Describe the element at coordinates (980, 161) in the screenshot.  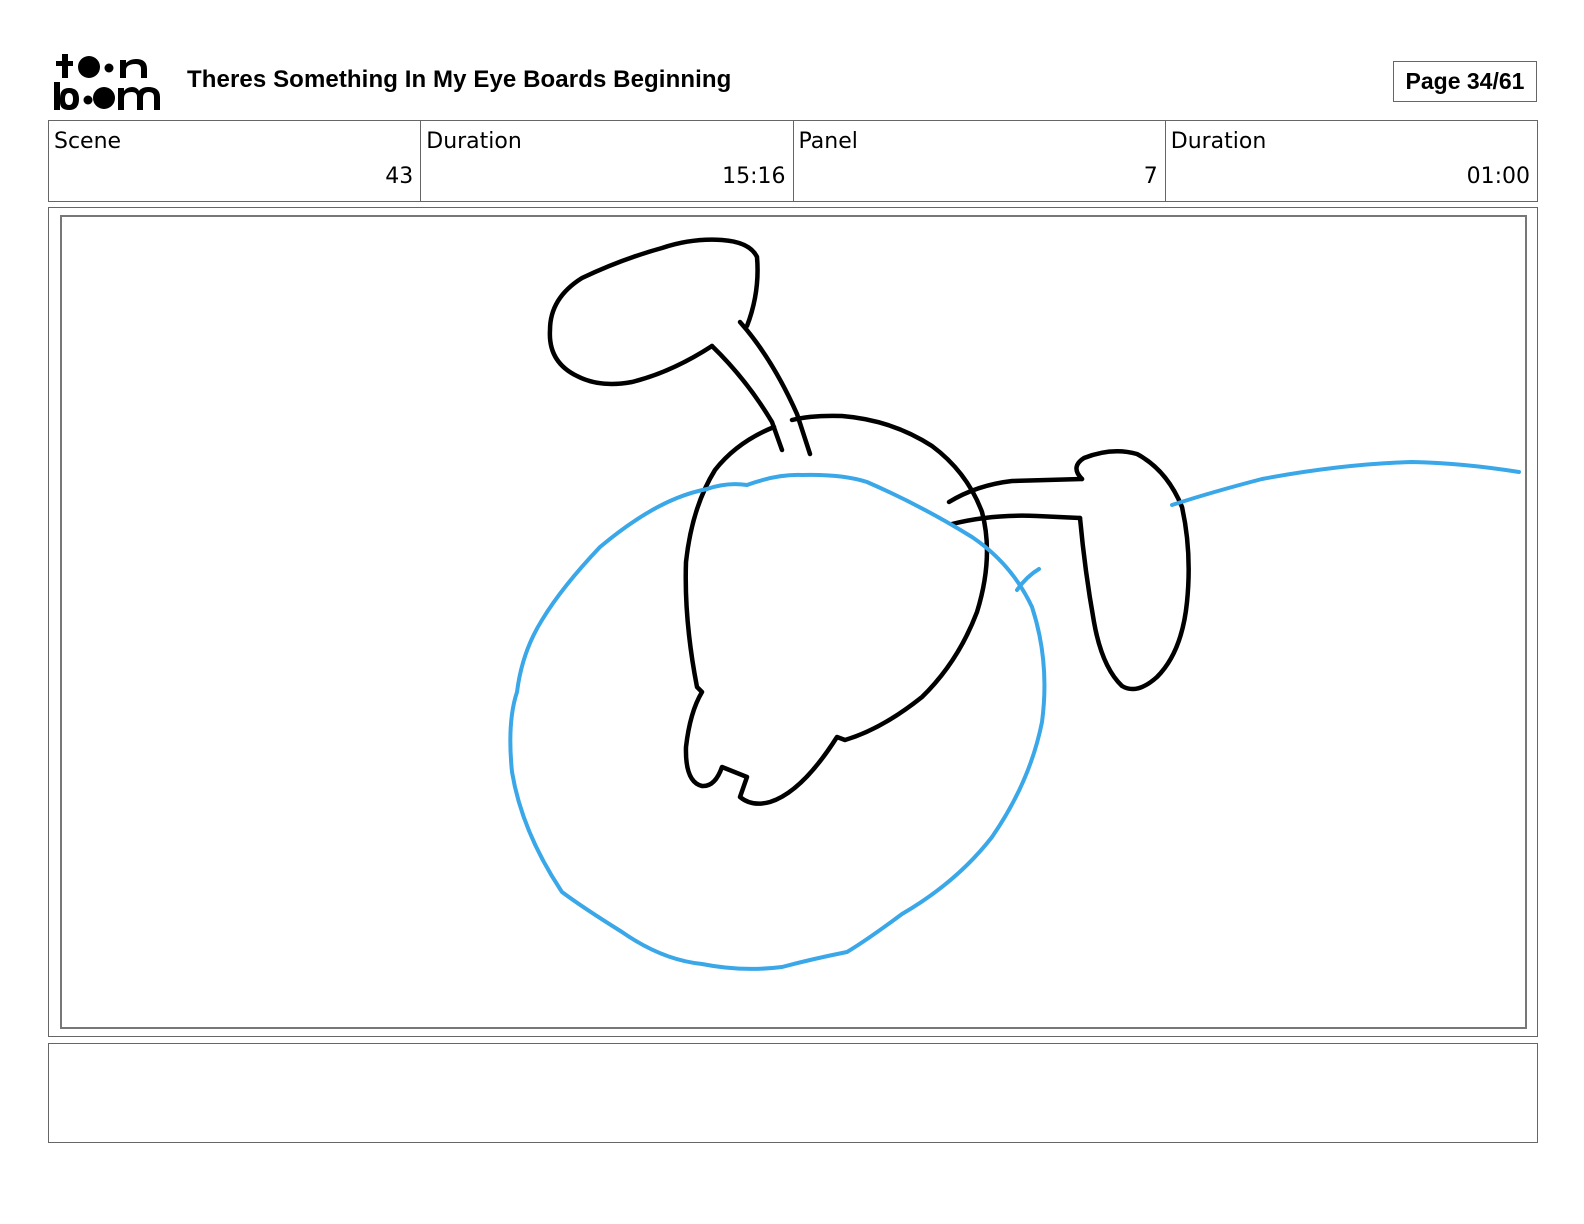
I see `panel-cell: Panel 7` at that location.